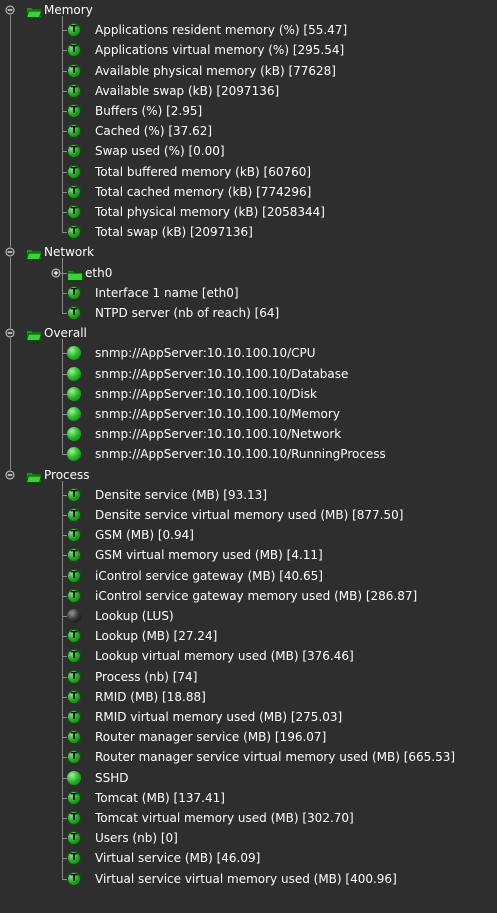 The height and width of the screenshot is (913, 497). What do you see at coordinates (144, 535) in the screenshot?
I see `tree-item-label: GSM (MB) [0.94]` at bounding box center [144, 535].